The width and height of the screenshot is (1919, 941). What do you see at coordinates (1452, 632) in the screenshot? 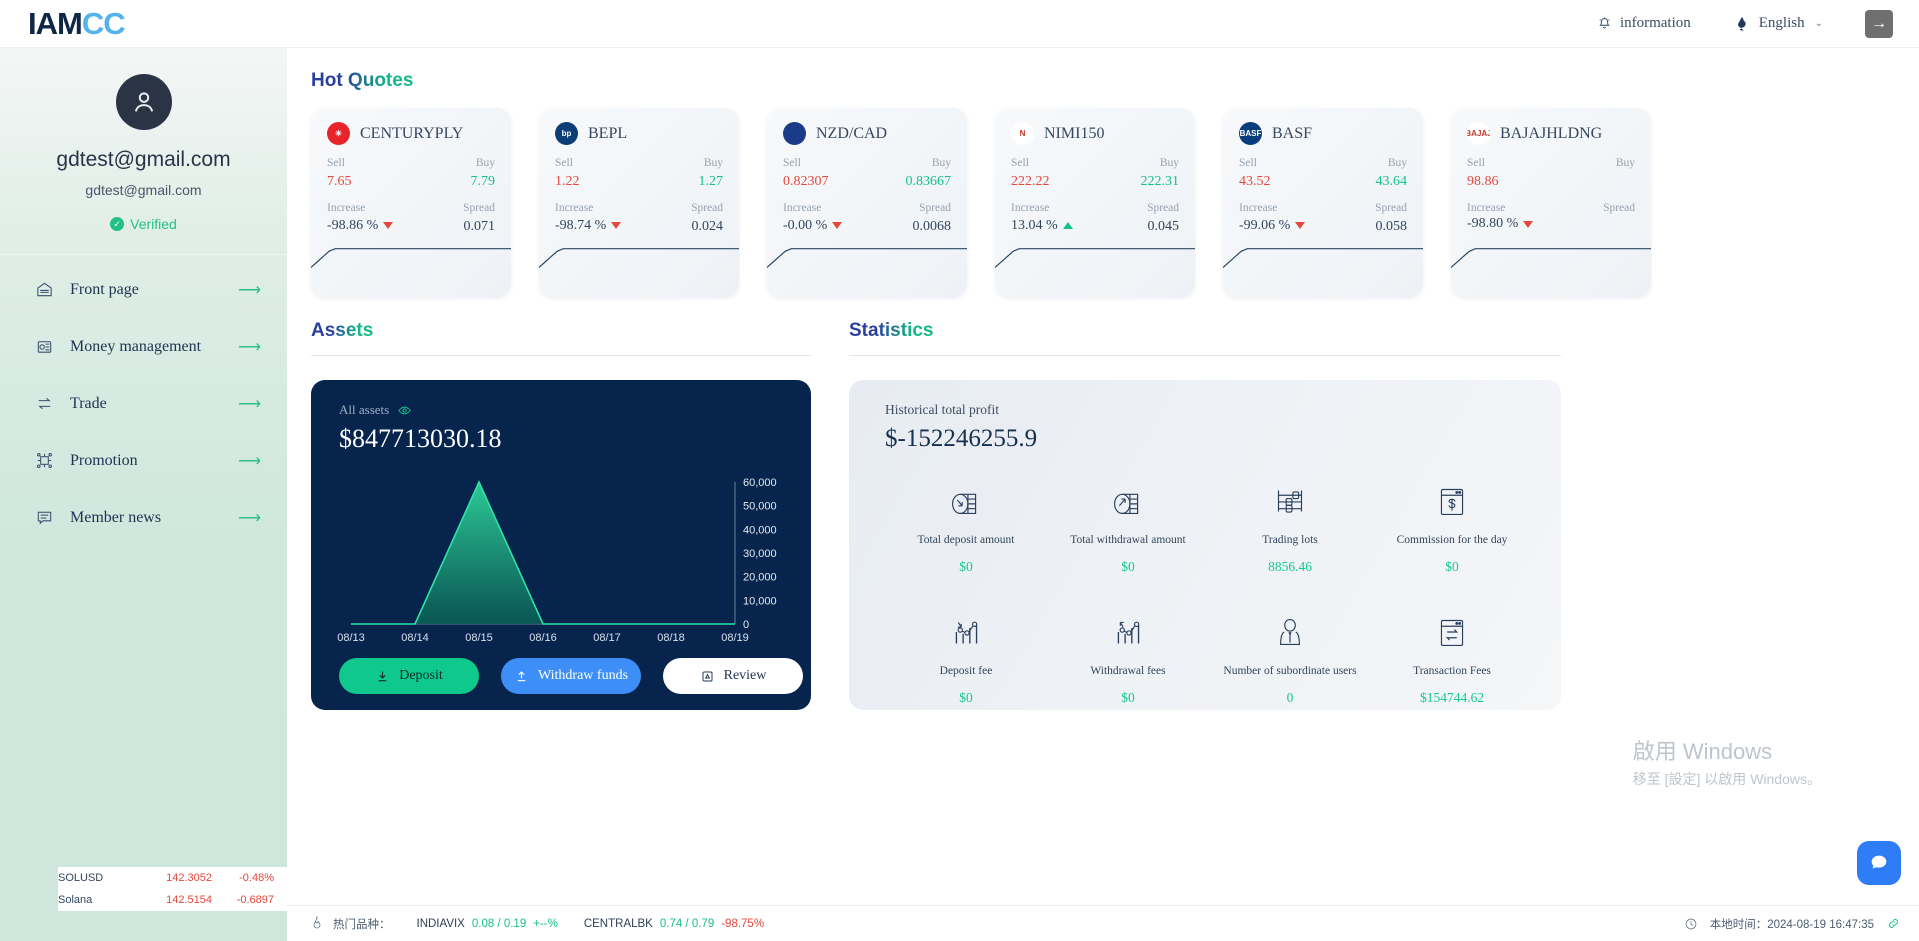
I see `transfer-window-icon` at bounding box center [1452, 632].